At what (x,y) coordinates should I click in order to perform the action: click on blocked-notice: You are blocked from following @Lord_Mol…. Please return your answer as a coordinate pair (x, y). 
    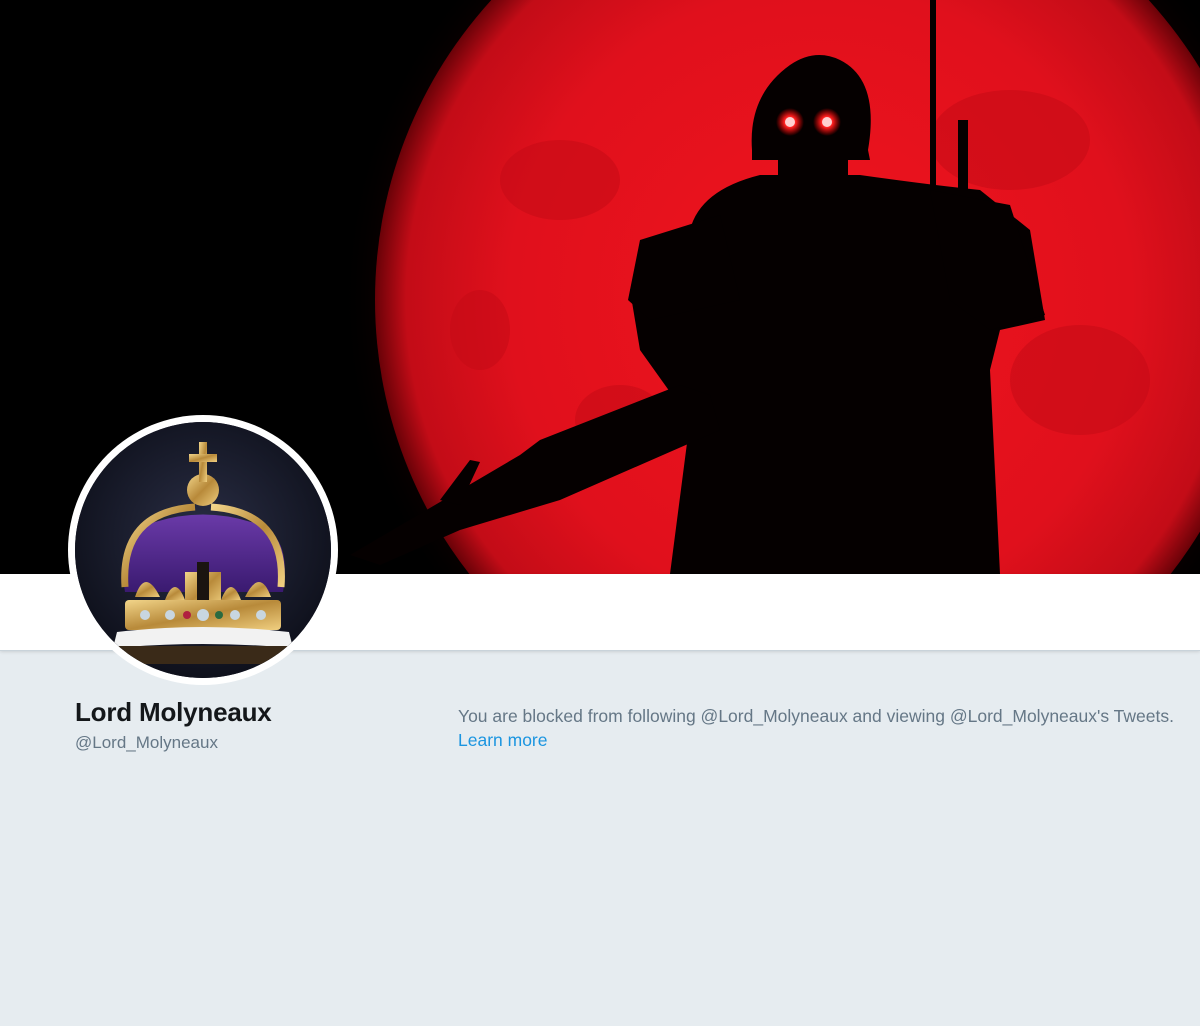
    Looking at the image, I should click on (828, 728).